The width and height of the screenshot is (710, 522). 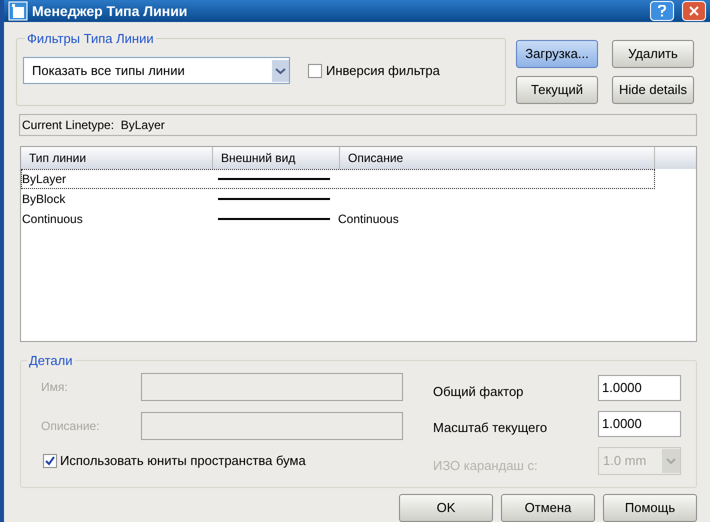 What do you see at coordinates (110, 11) in the screenshot?
I see `window-title: Менеджер Типа Линии` at bounding box center [110, 11].